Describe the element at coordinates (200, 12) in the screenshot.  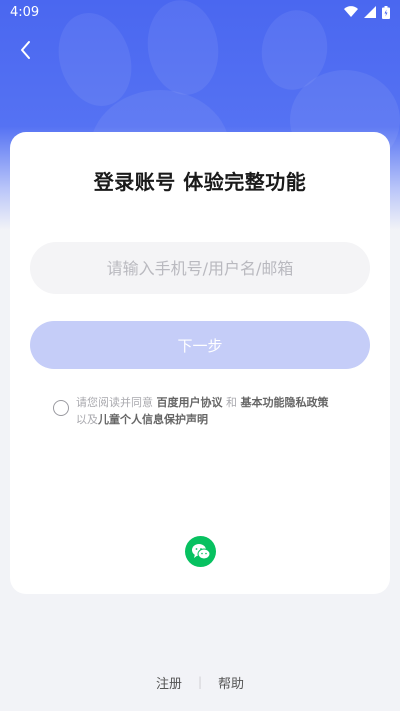
I see `status-bar: 4:09` at that location.